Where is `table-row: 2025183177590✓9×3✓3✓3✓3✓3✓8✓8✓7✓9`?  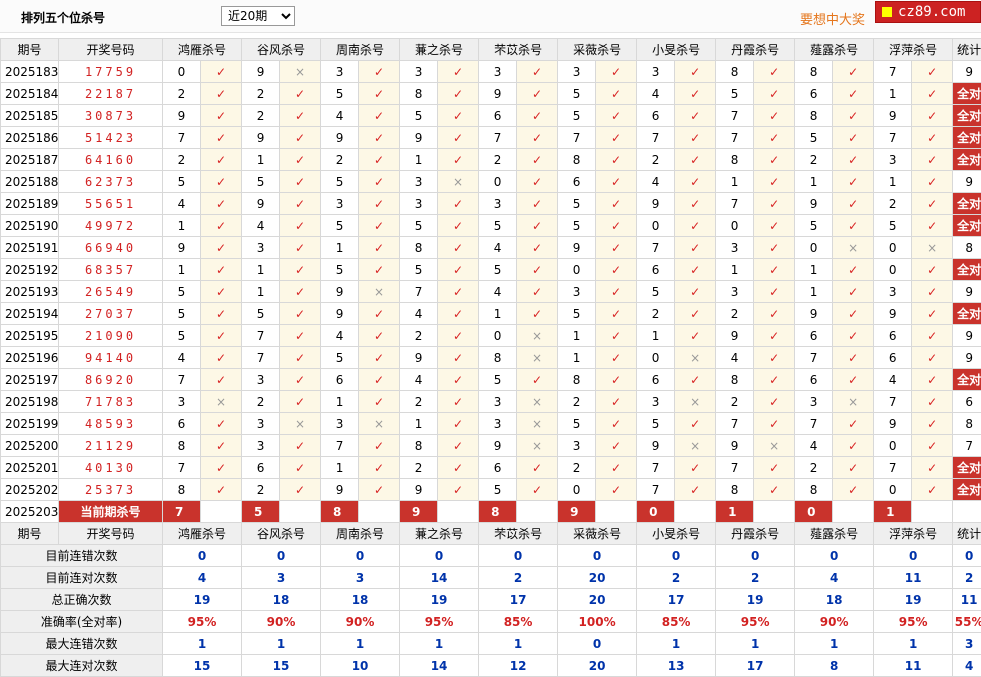 table-row: 2025183177590✓9×3✓3✓3✓3✓3✓8✓8✓7✓9 is located at coordinates (491, 72).